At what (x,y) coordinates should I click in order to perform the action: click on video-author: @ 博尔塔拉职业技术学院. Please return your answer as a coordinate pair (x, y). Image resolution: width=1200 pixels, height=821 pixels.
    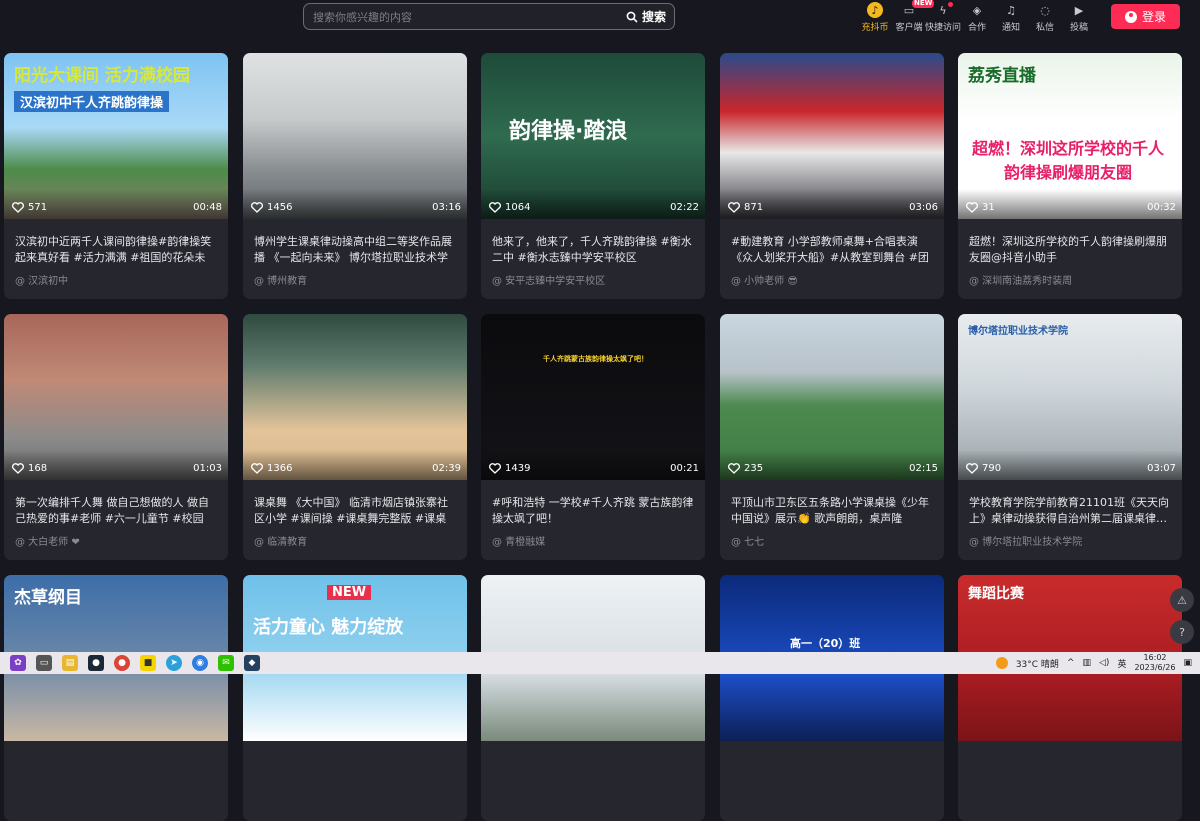
    Looking at the image, I should click on (1025, 540).